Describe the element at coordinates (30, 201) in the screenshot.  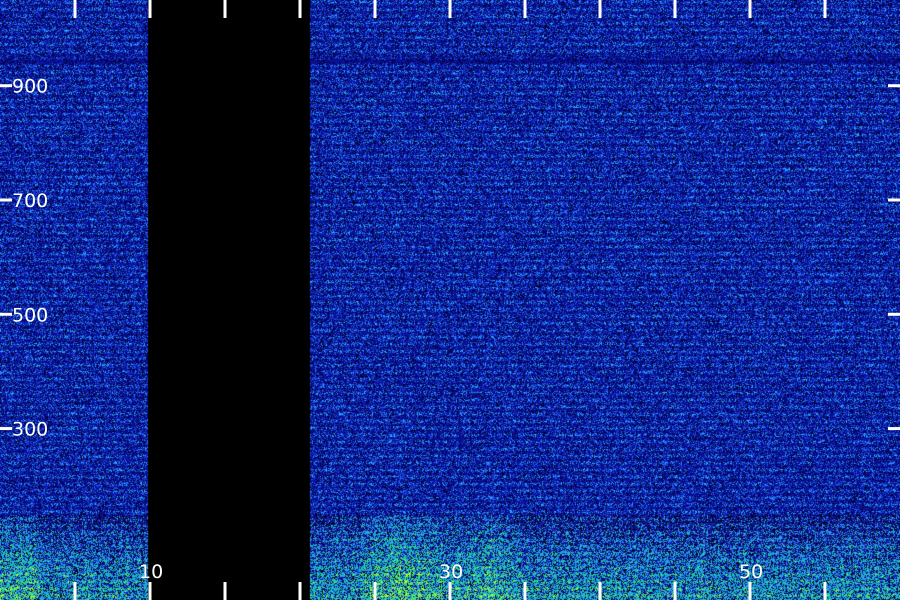
I see `y-tick-label-700: 700` at that location.